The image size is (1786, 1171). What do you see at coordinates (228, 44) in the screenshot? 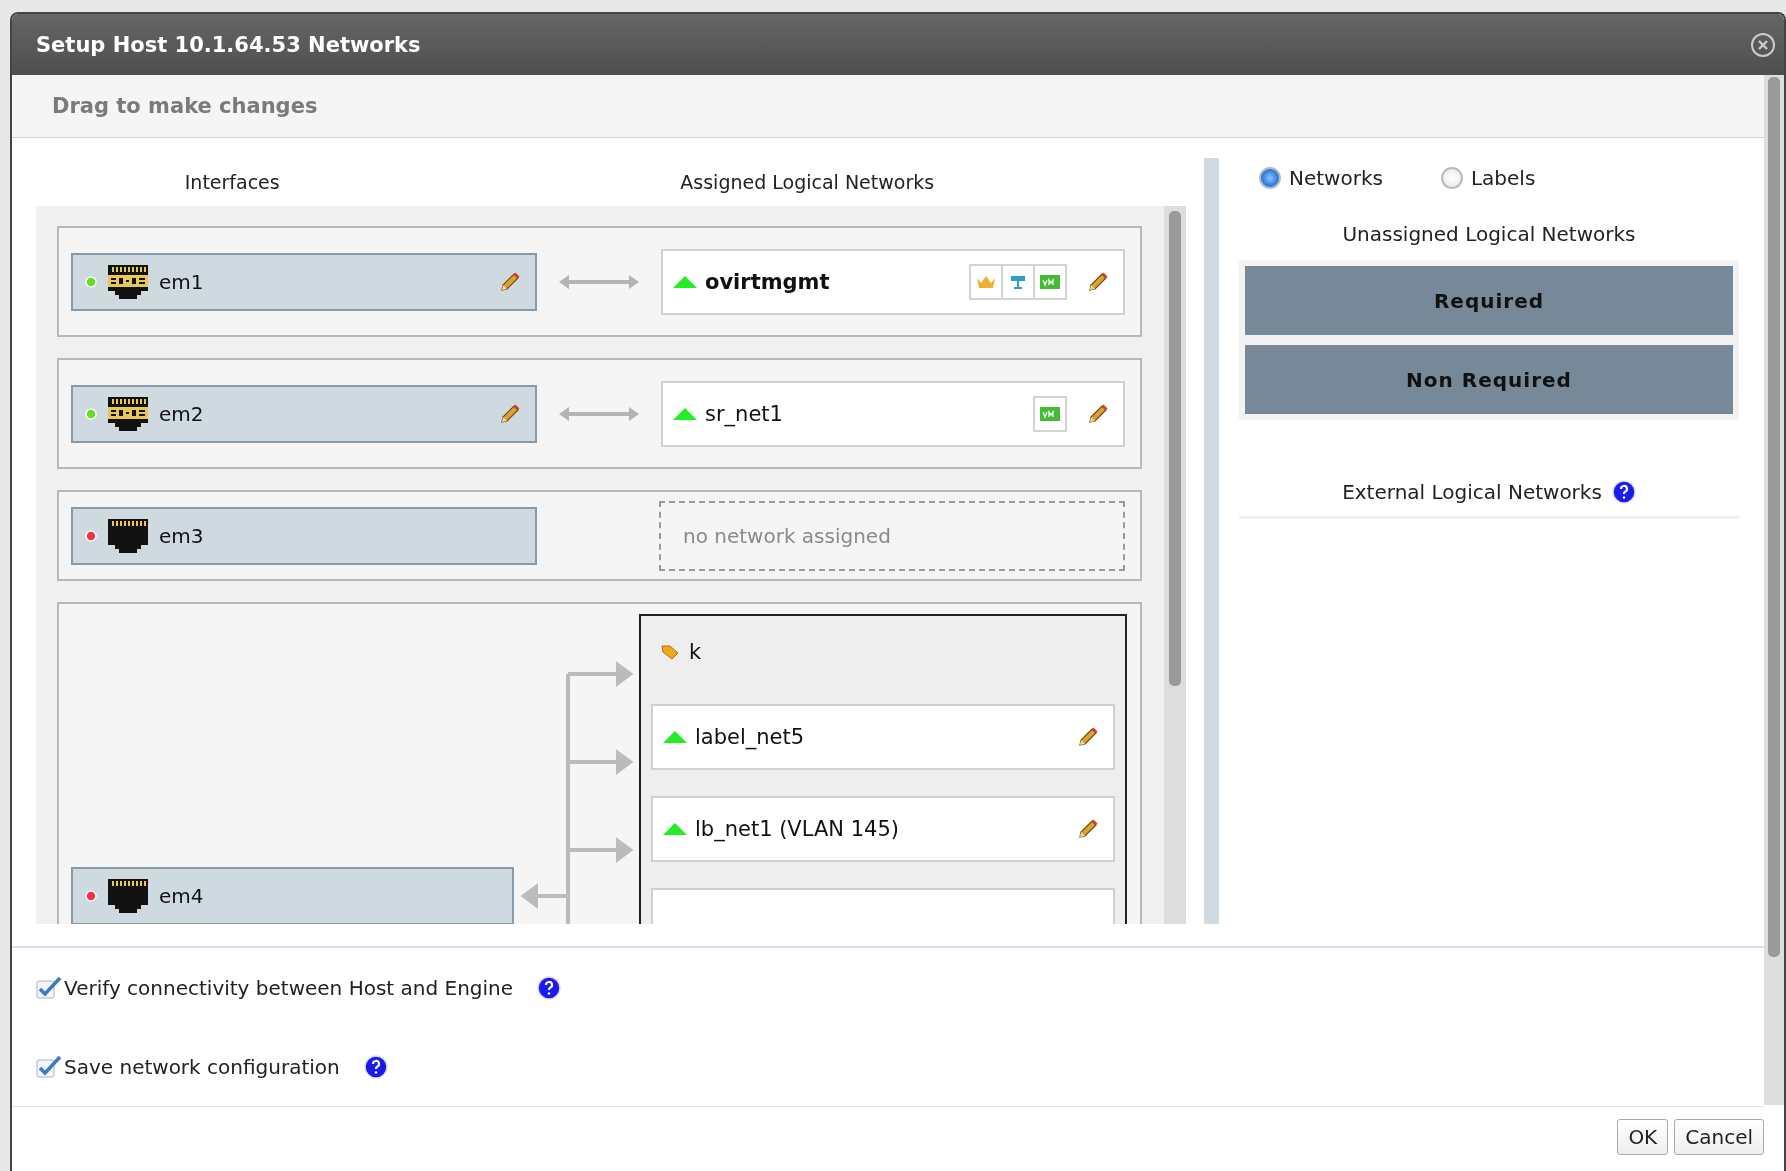
I see `window-title: Setup Host 10.1.64.53 Networks` at bounding box center [228, 44].